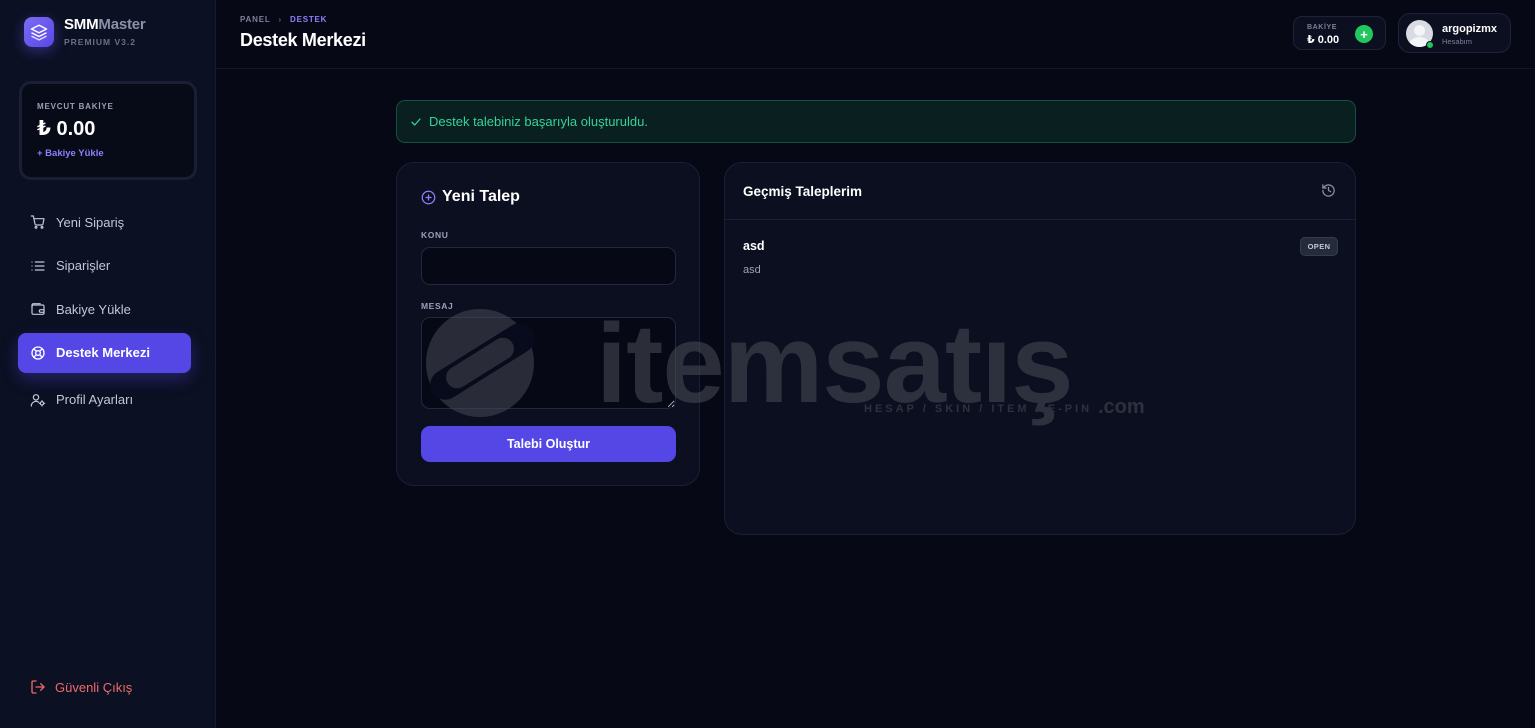  I want to click on logout-button: Güvenli Çıkış, so click(81, 687).